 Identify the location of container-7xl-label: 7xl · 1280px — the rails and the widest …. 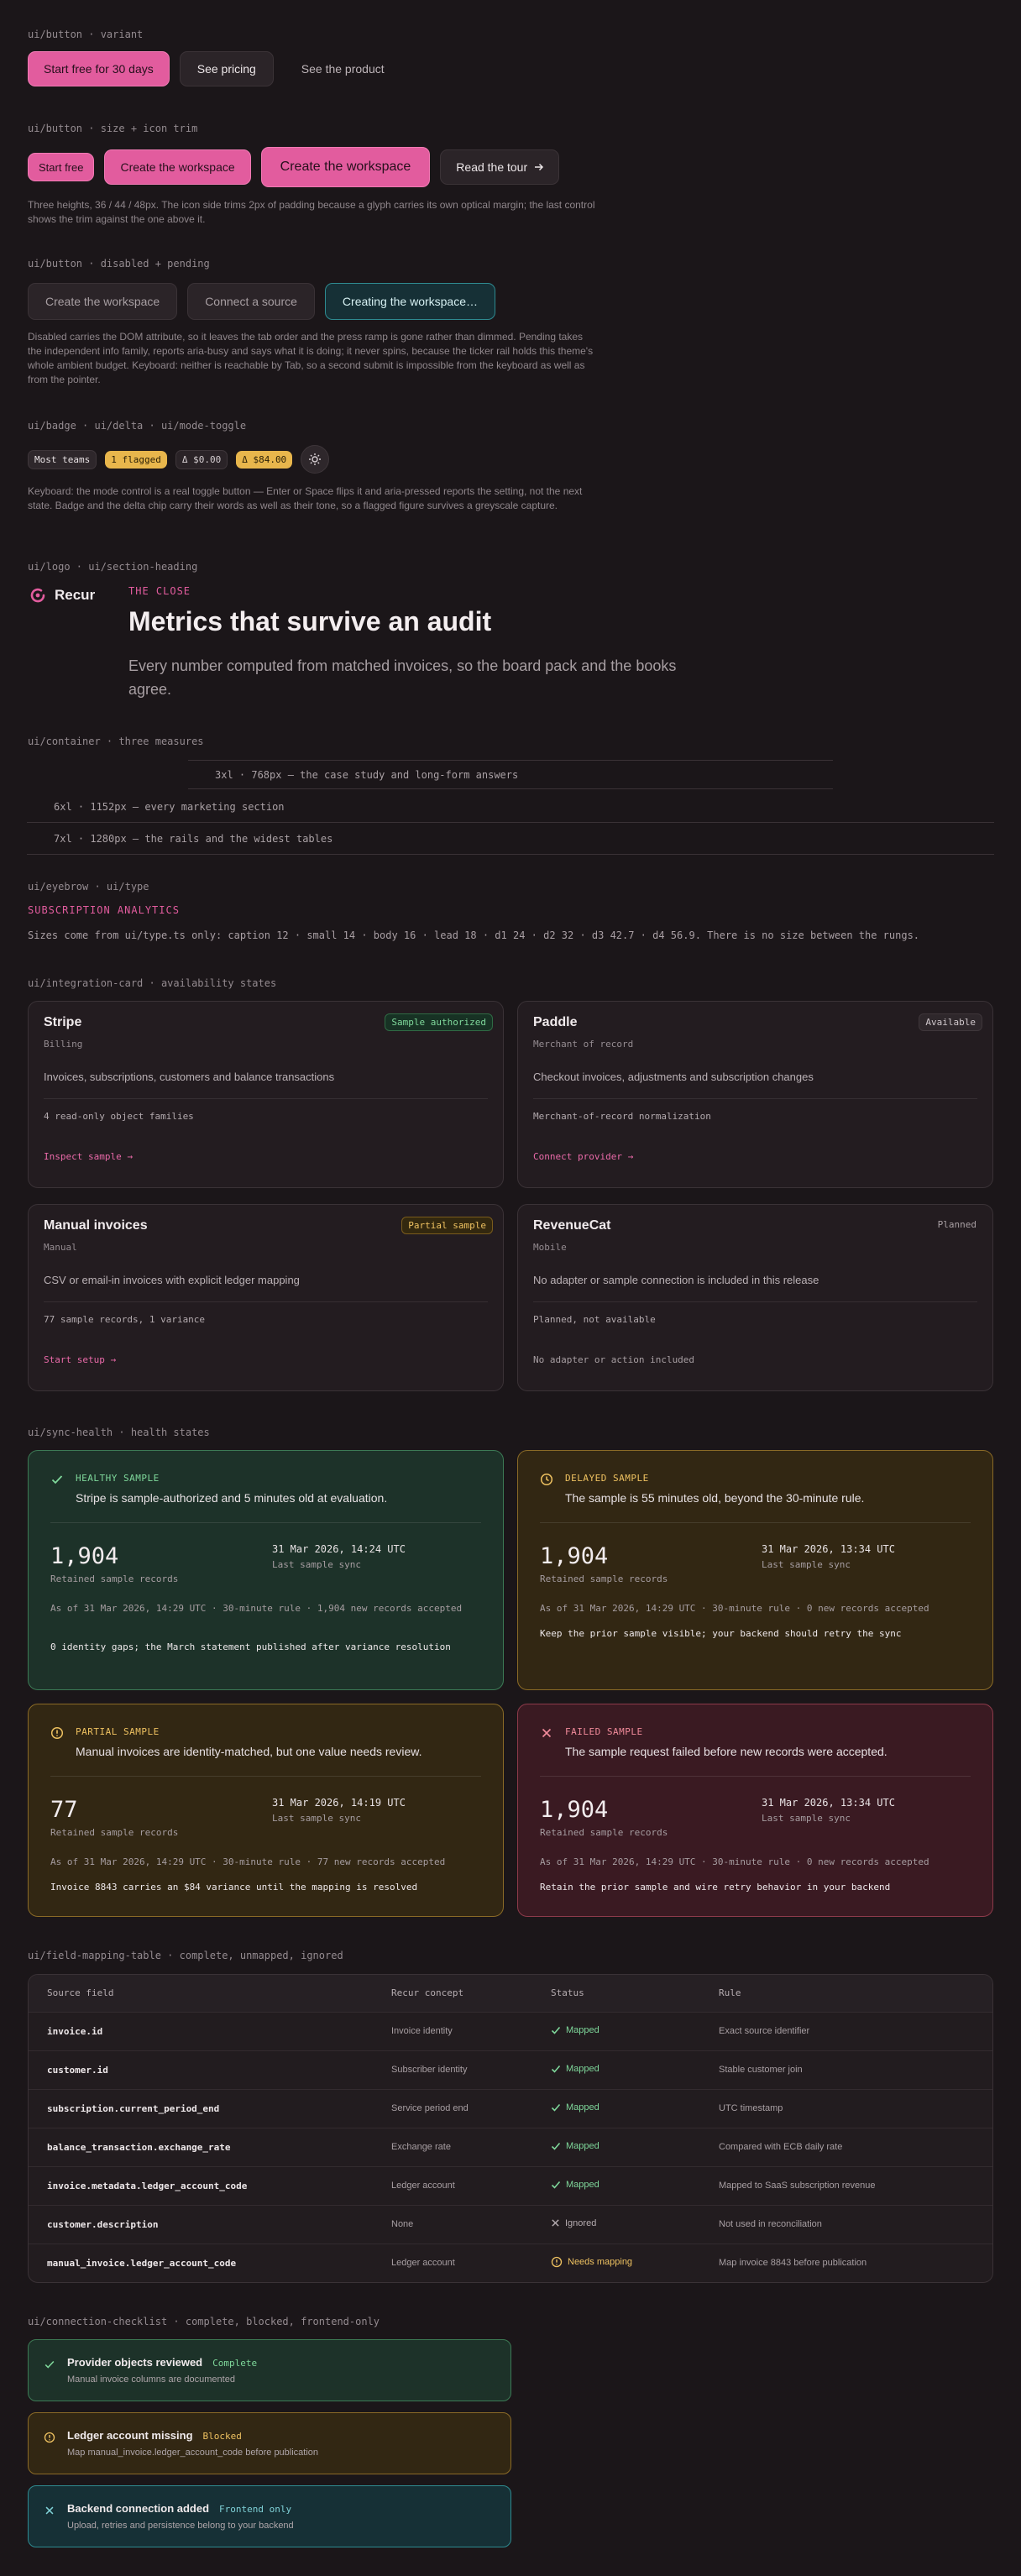
(194, 839).